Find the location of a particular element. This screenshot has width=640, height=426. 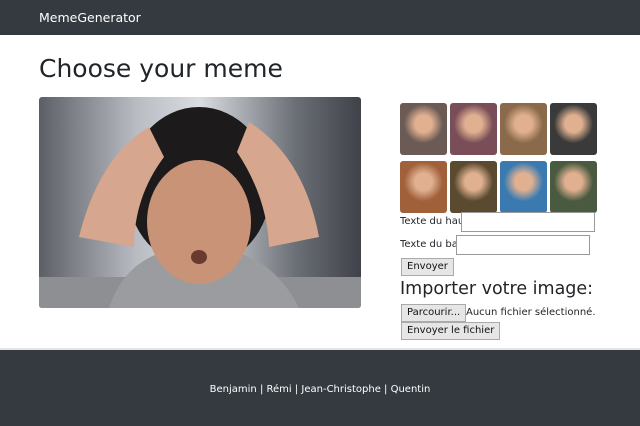

upload-file-button: Envoyer le fichier is located at coordinates (451, 331).